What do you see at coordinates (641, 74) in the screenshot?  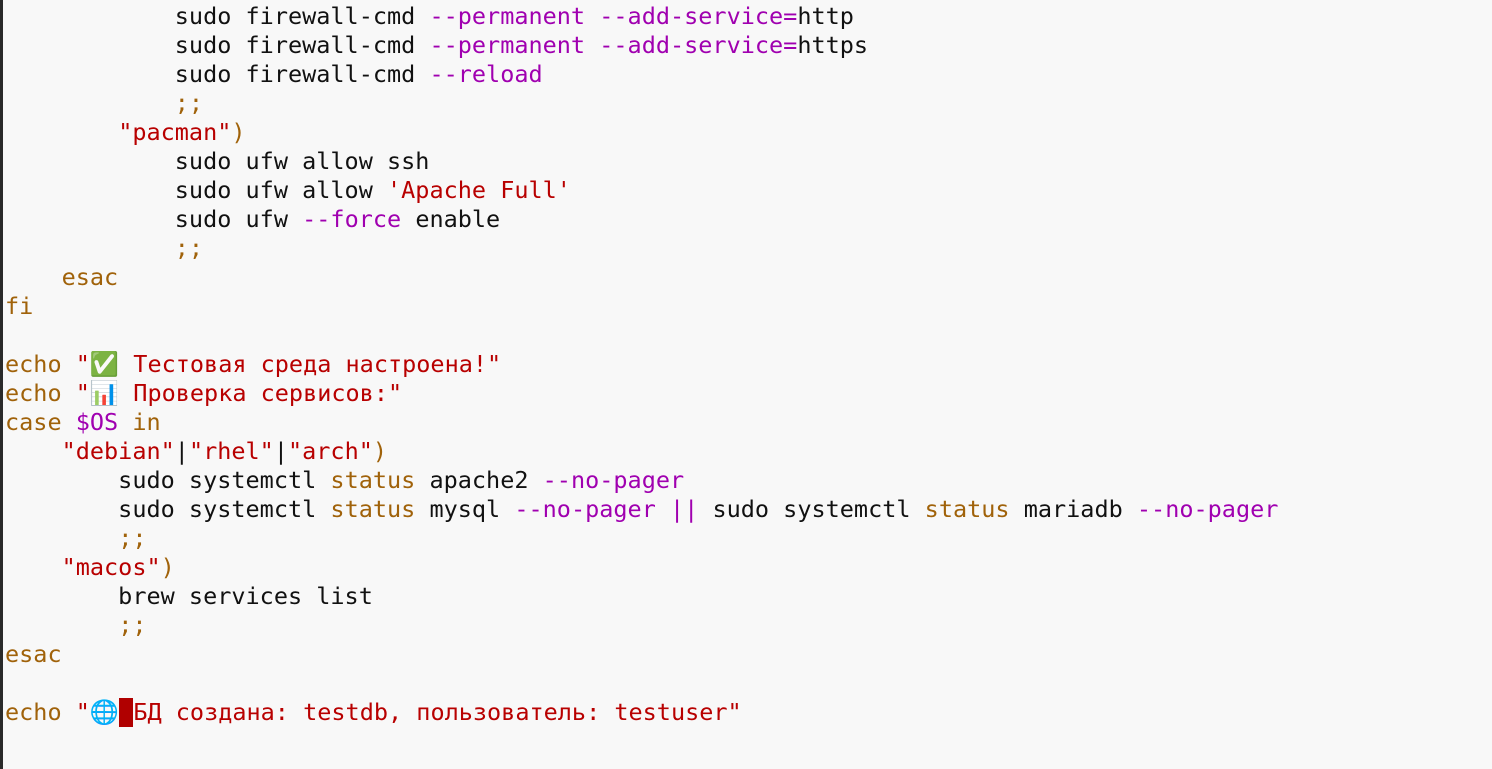 I see `code-line: sudo firewall-cmd --reload` at bounding box center [641, 74].